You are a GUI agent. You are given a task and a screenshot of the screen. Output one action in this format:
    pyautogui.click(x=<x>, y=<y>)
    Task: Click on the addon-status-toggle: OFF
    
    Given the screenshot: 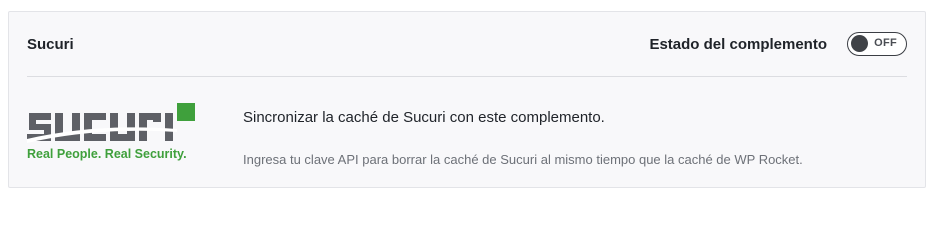 What is the action you would take?
    pyautogui.click(x=877, y=44)
    